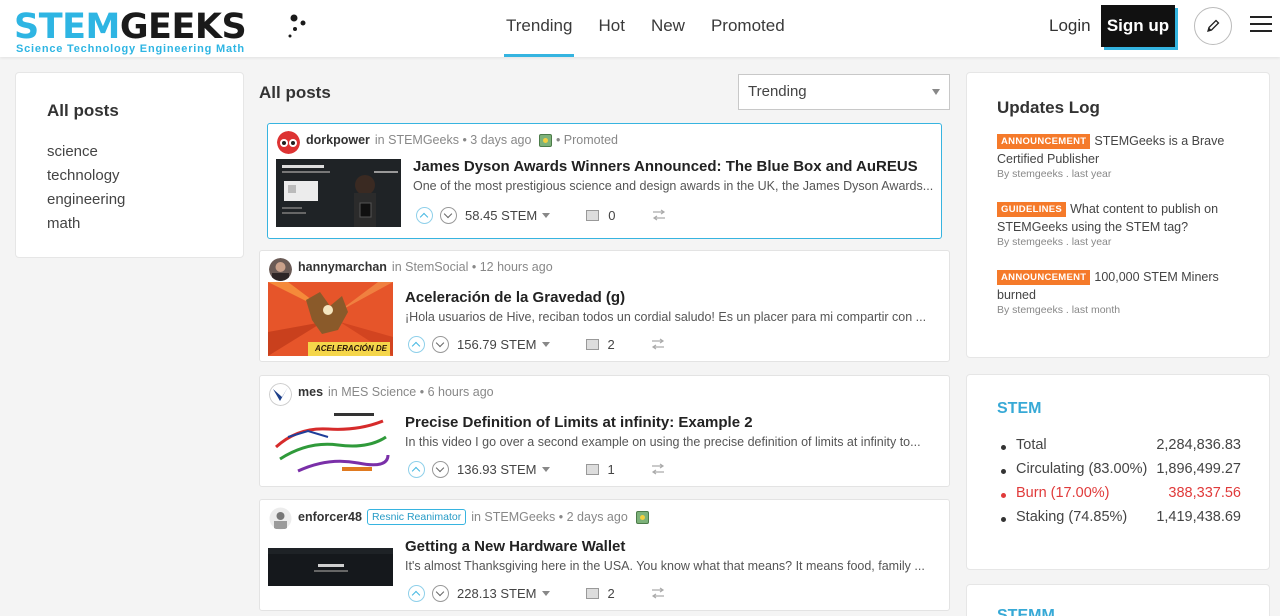 The image size is (1280, 616). I want to click on main-nav: Trending Hot New Promoted, so click(657, 28).